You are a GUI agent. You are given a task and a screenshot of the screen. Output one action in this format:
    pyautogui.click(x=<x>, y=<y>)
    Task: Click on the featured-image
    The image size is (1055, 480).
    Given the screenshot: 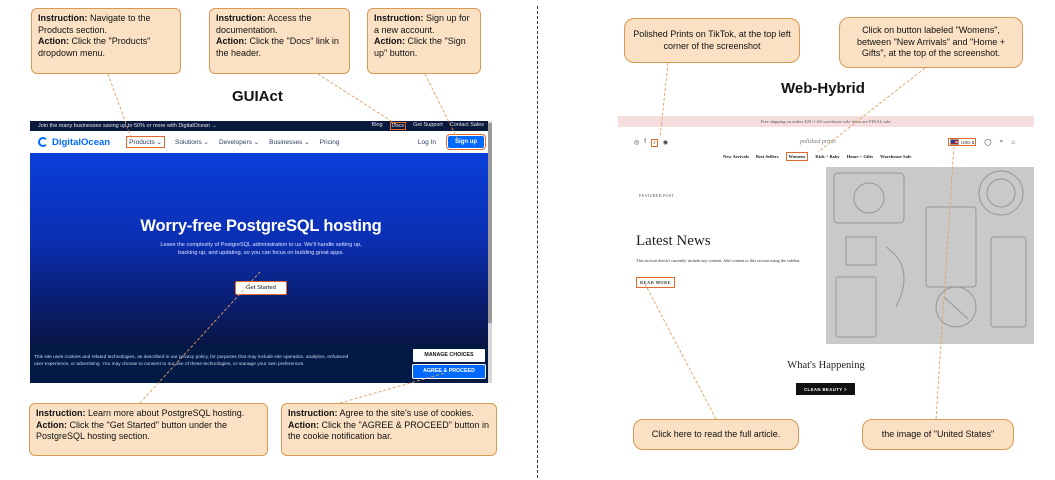 What is the action you would take?
    pyautogui.click(x=930, y=255)
    